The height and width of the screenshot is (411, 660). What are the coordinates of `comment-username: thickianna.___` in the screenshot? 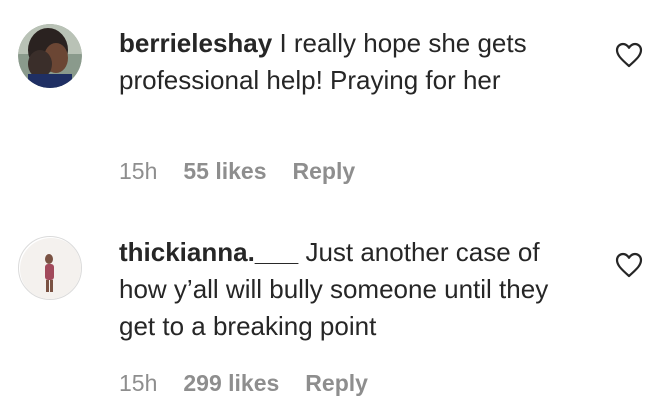 It's located at (208, 252).